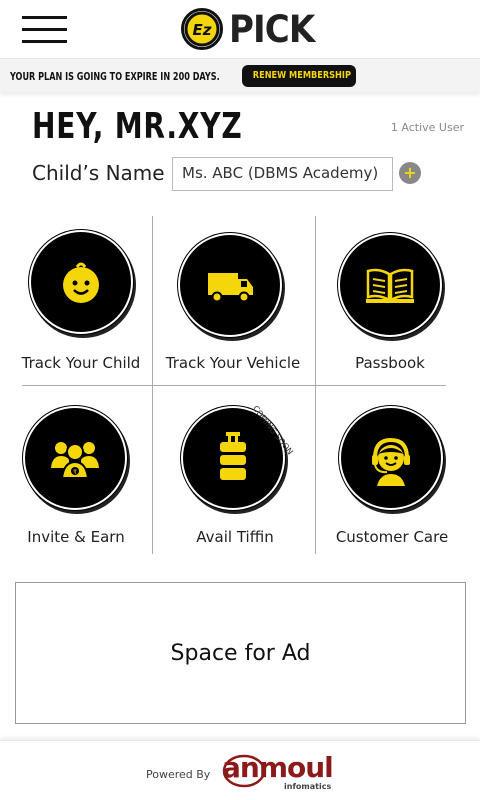 Image resolution: width=480 pixels, height=800 pixels. What do you see at coordinates (235, 472) in the screenshot?
I see `avail-tiffin-tile: COMING SOON Avail Tiffin` at bounding box center [235, 472].